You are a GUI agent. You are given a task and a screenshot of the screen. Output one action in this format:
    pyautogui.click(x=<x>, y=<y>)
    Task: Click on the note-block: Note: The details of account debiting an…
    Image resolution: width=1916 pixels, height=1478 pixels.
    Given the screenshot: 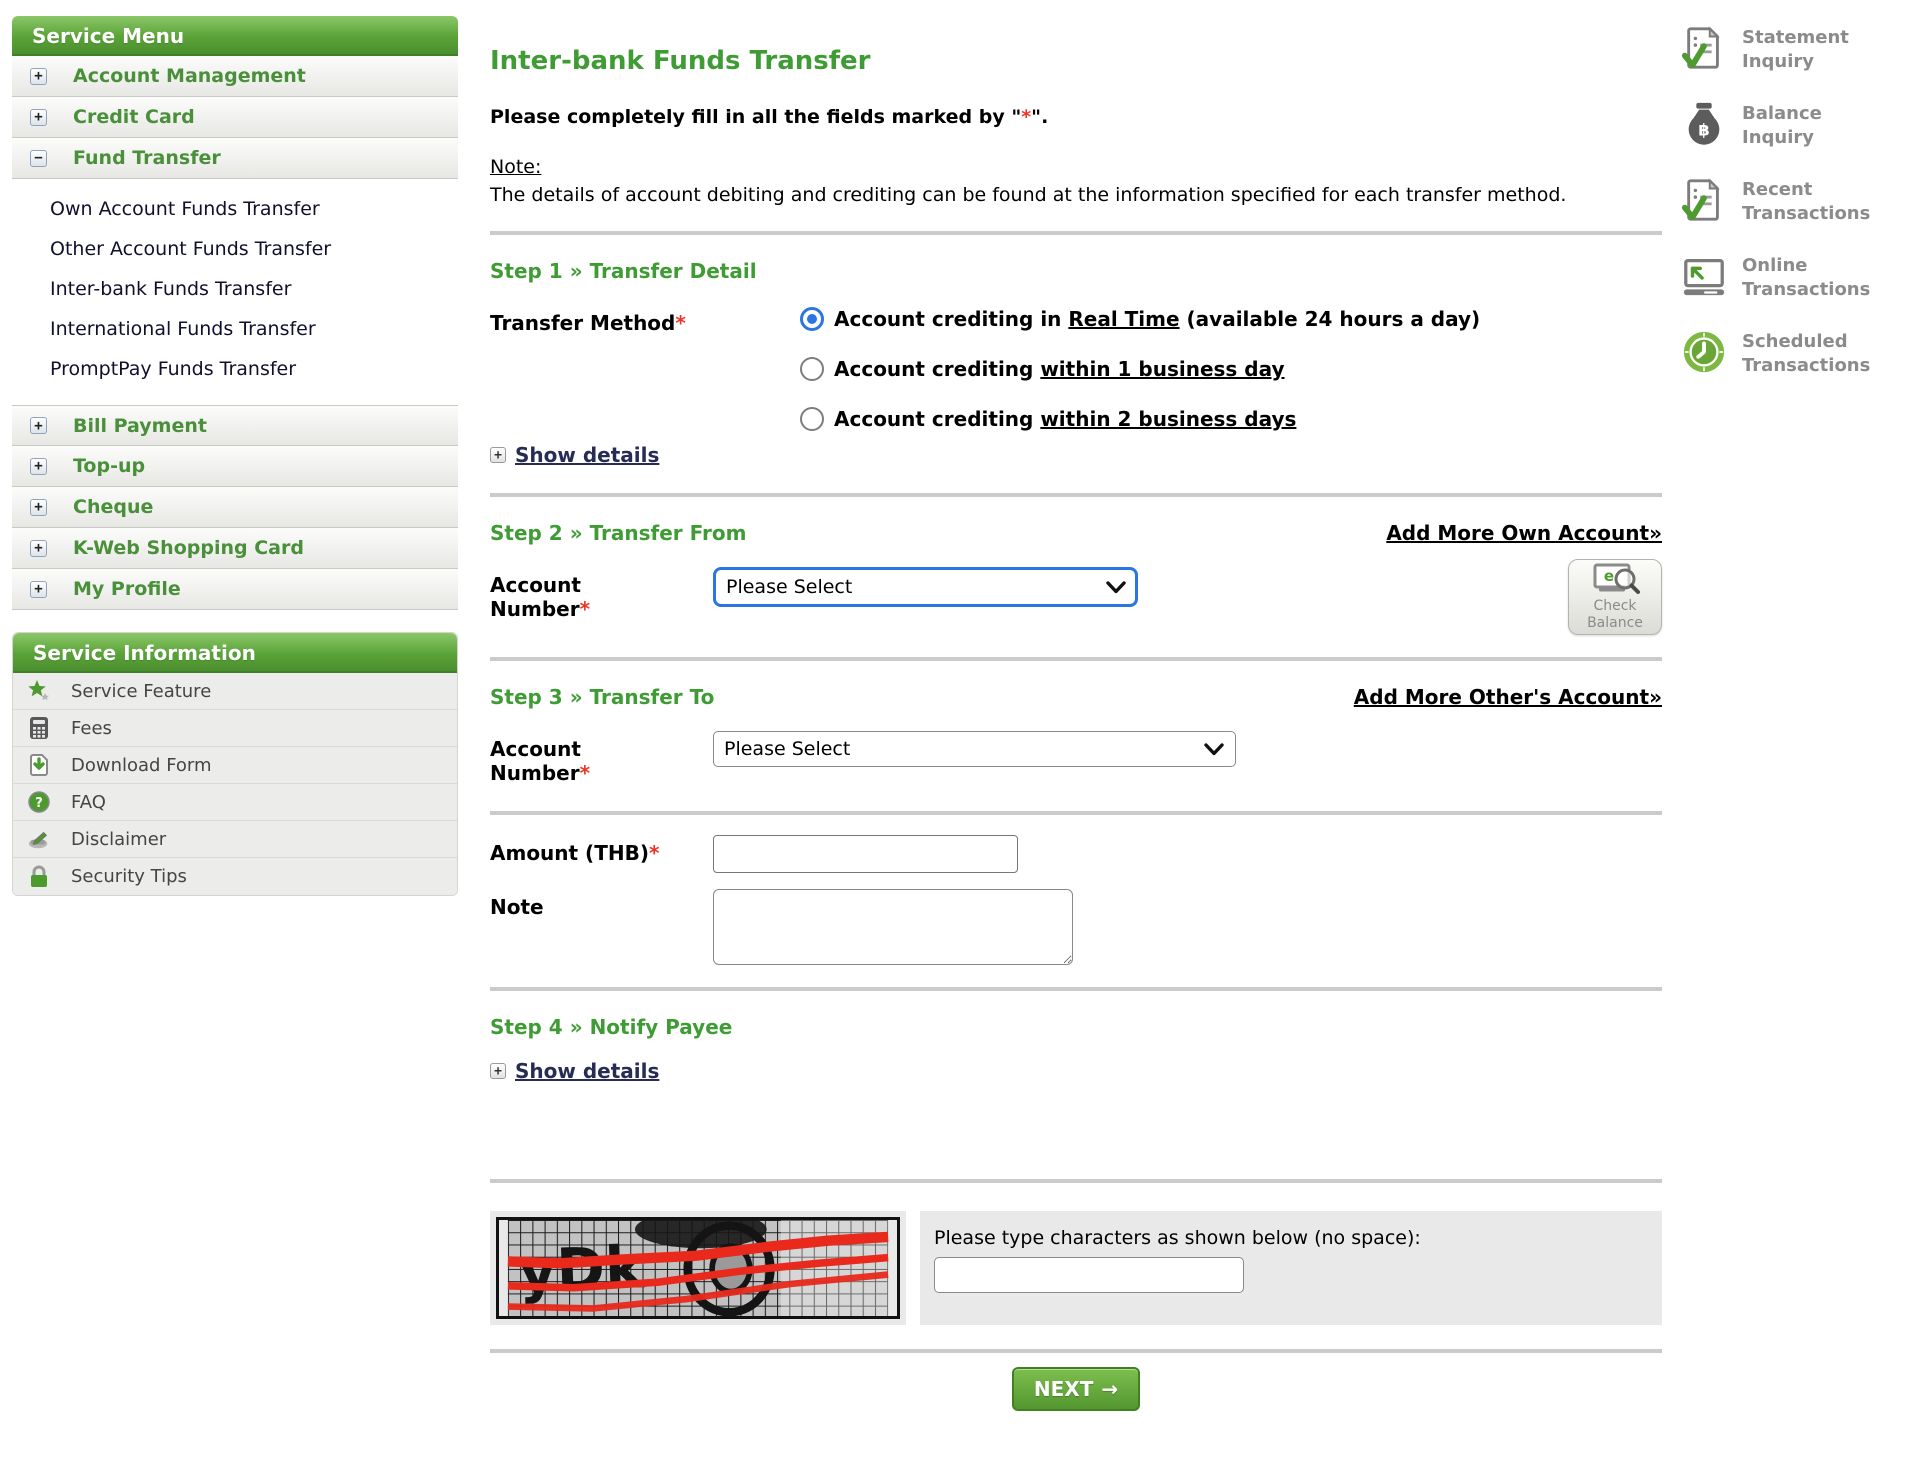 What is the action you would take?
    pyautogui.click(x=1076, y=182)
    